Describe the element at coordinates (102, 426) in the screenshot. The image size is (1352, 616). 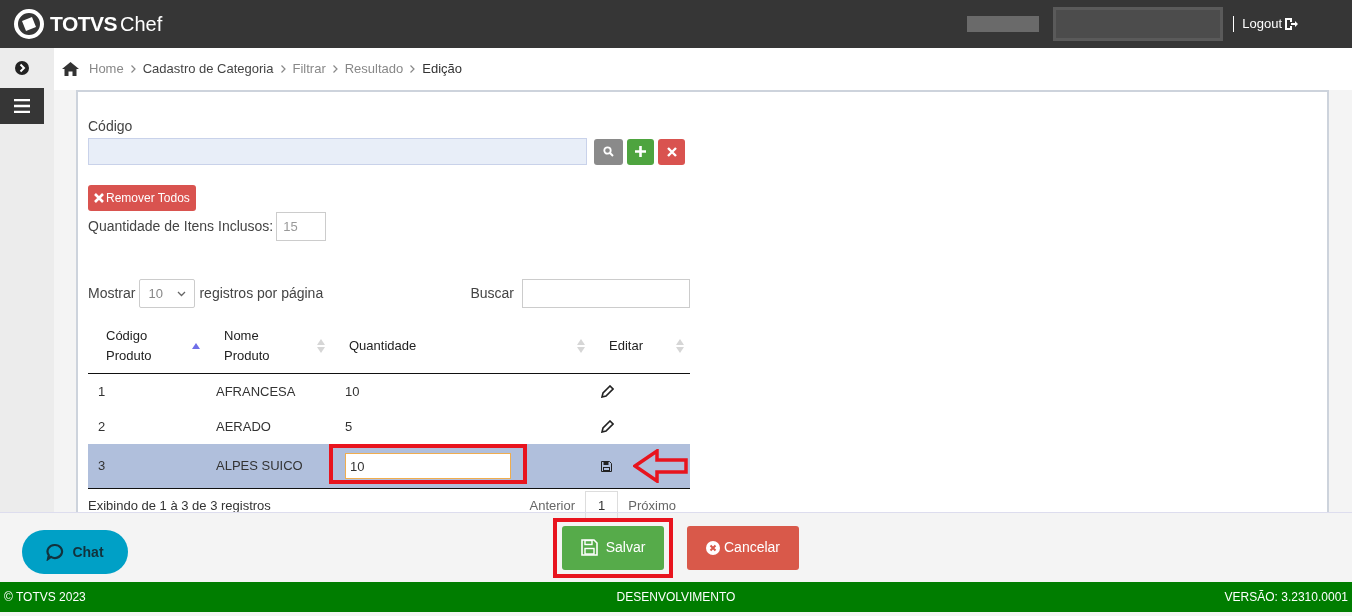
I see `table-cell-text: 2` at that location.